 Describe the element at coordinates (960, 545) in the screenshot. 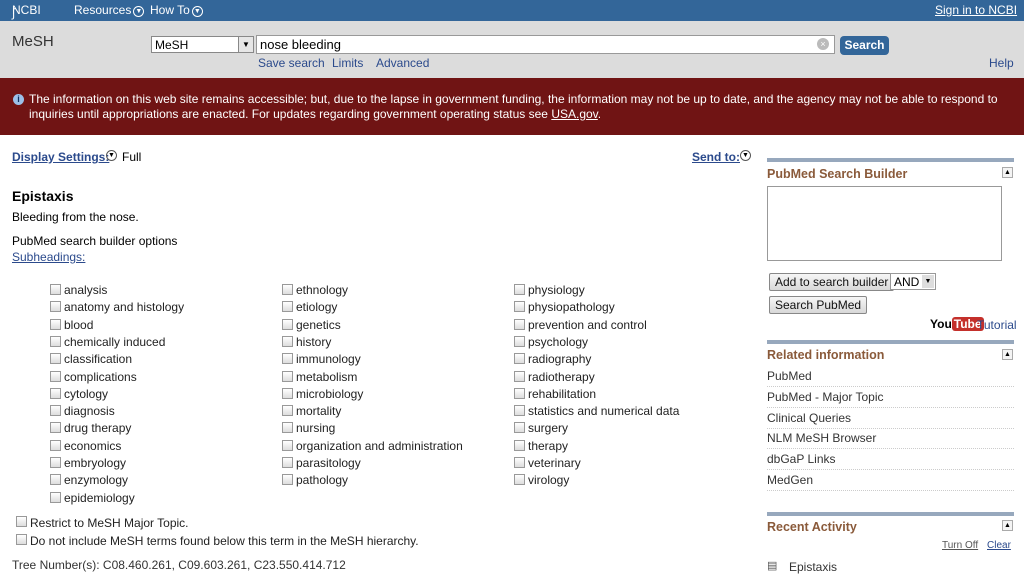

I see `turn-off-link: Turn Off` at that location.